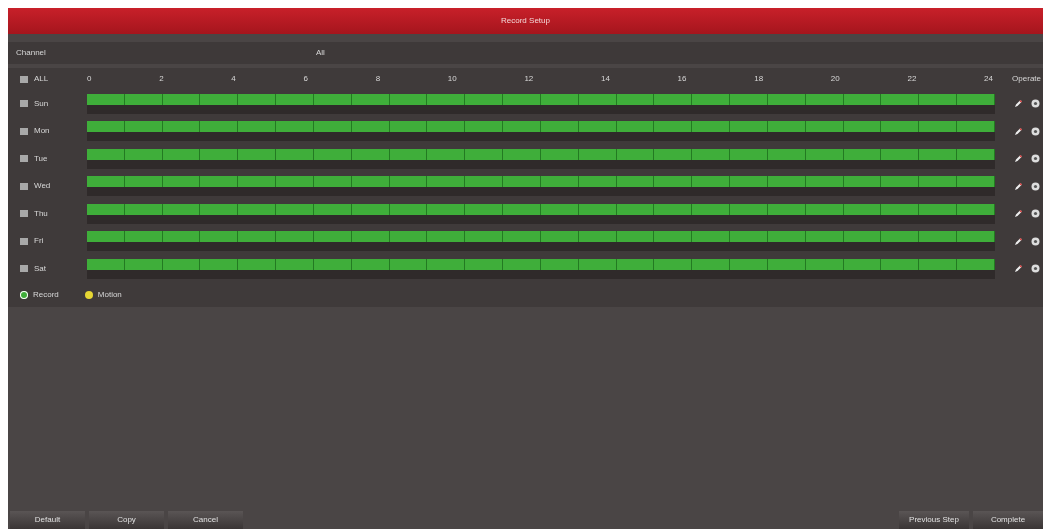 The width and height of the screenshot is (1043, 529). I want to click on day-label: Wed, so click(42, 186).